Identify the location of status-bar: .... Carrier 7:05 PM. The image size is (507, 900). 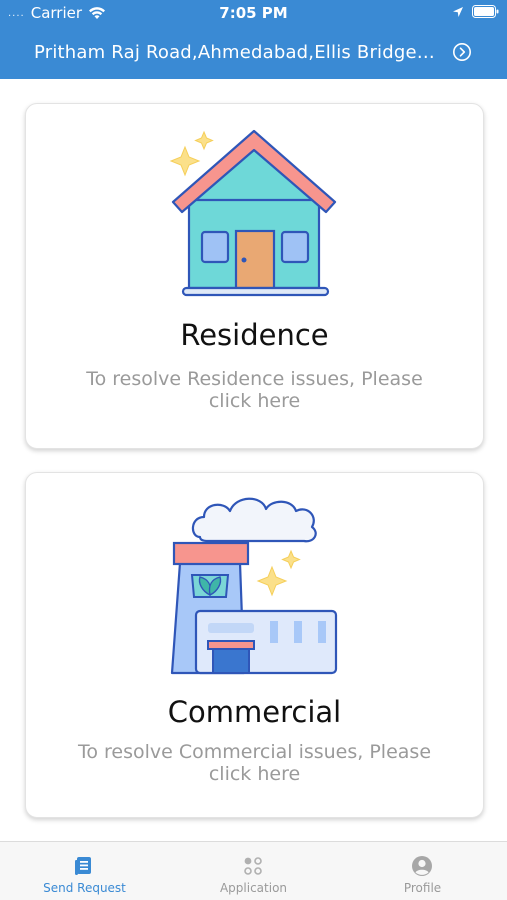
(253, 13).